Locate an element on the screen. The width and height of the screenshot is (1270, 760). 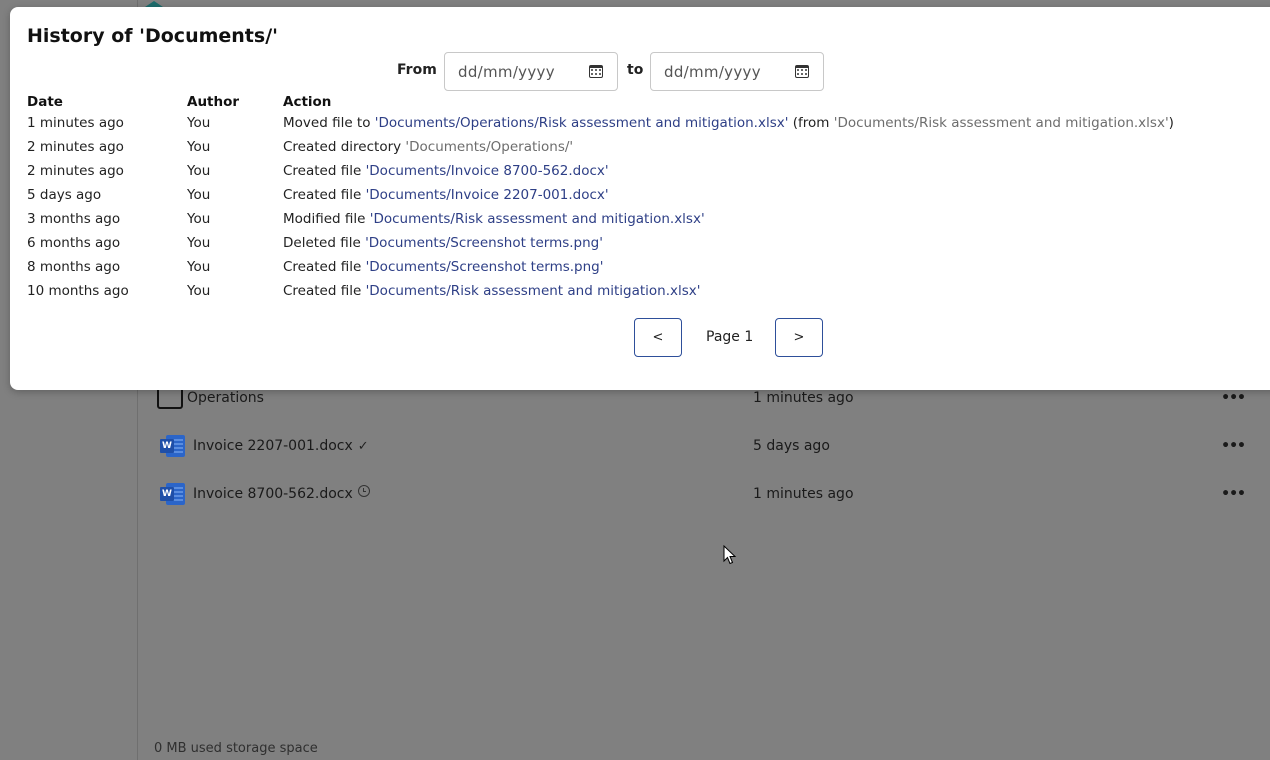
row-date: 1 minutes ago is located at coordinates (75, 123).